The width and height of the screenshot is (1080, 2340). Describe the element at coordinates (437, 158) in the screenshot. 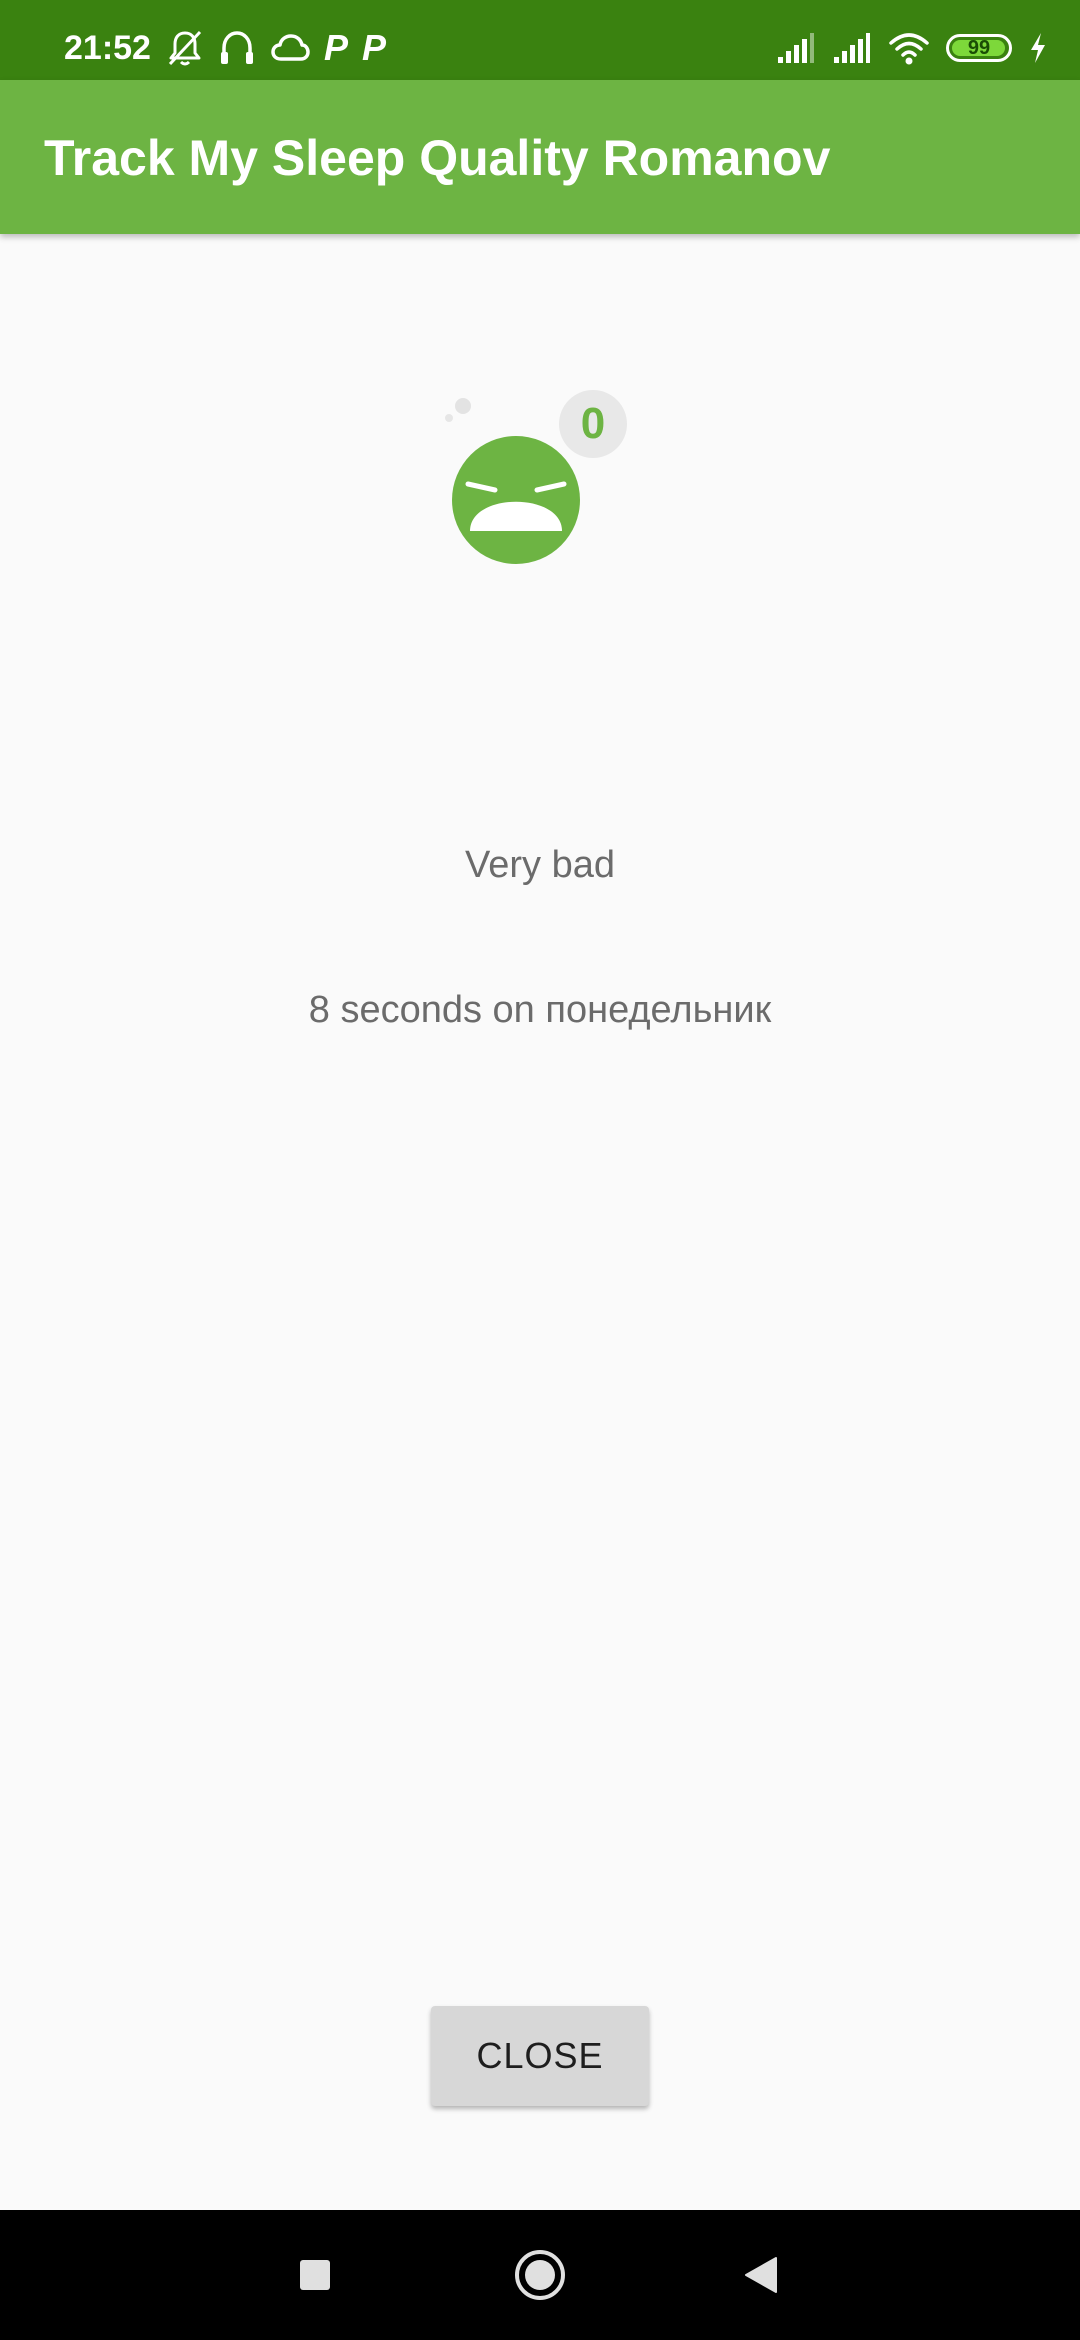

I see `app-title: Track My Sleep Quality Romanov` at that location.